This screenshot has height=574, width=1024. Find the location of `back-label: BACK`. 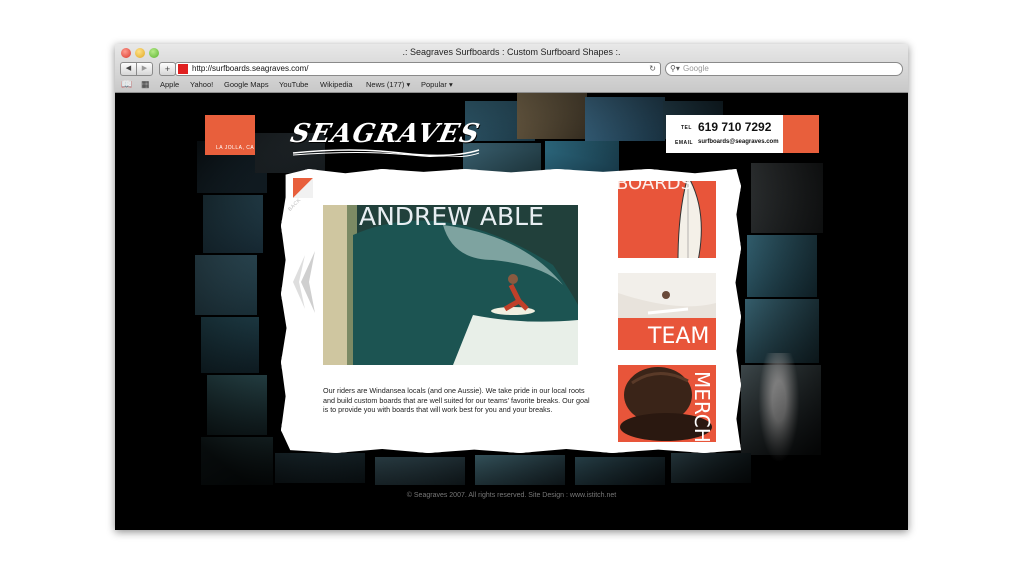

back-label: BACK is located at coordinates (295, 205).